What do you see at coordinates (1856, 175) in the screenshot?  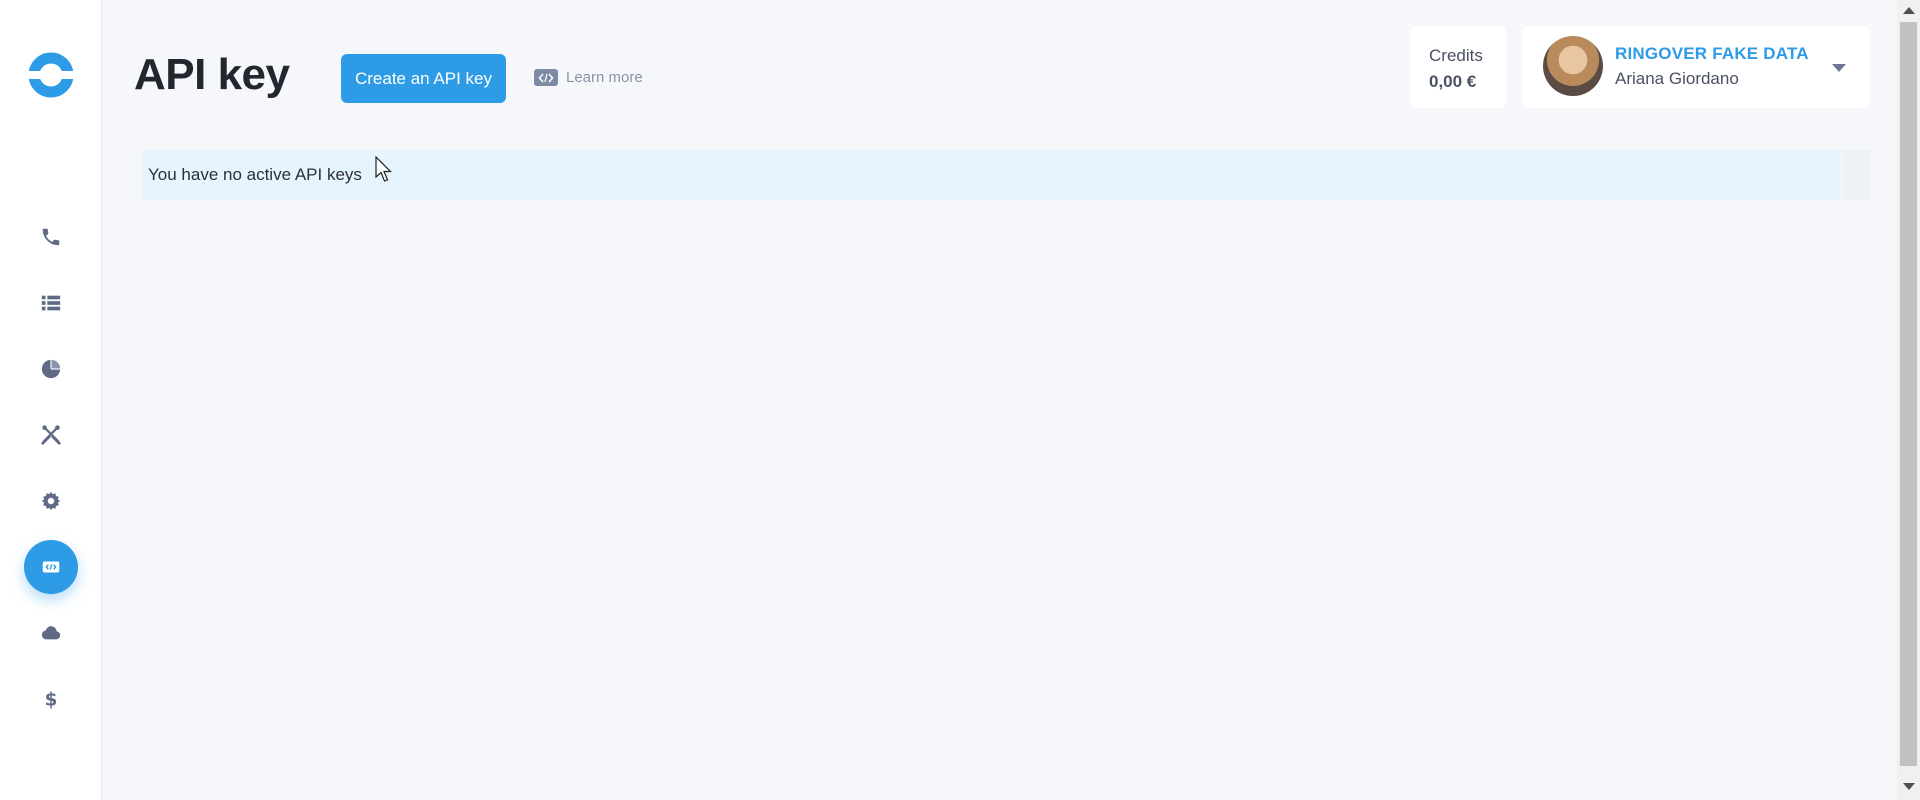 I see `notice-side-panel` at bounding box center [1856, 175].